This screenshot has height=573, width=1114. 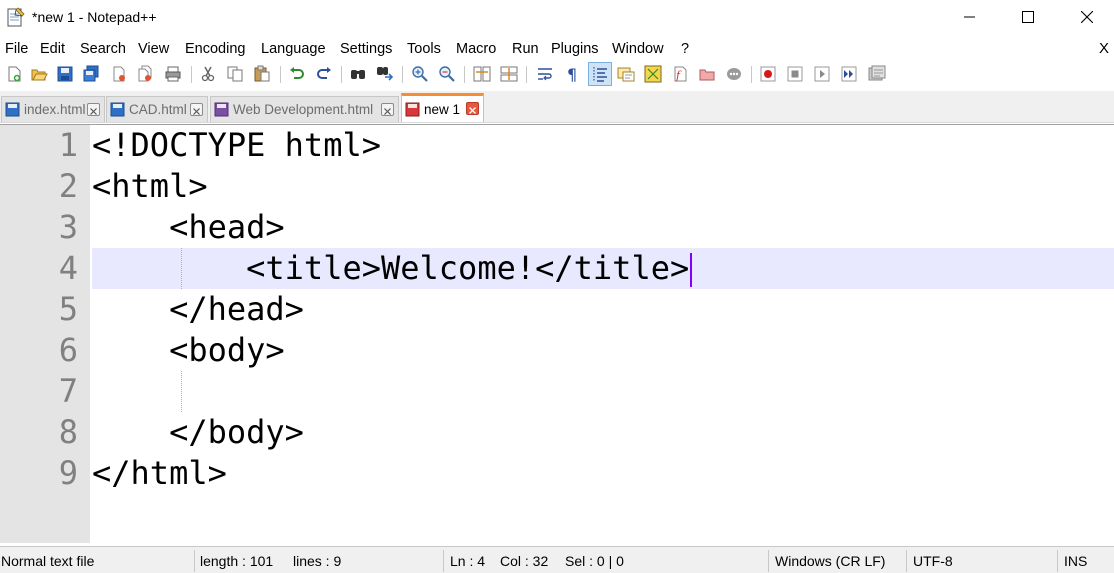 I want to click on minimize-button, so click(x=970, y=17).